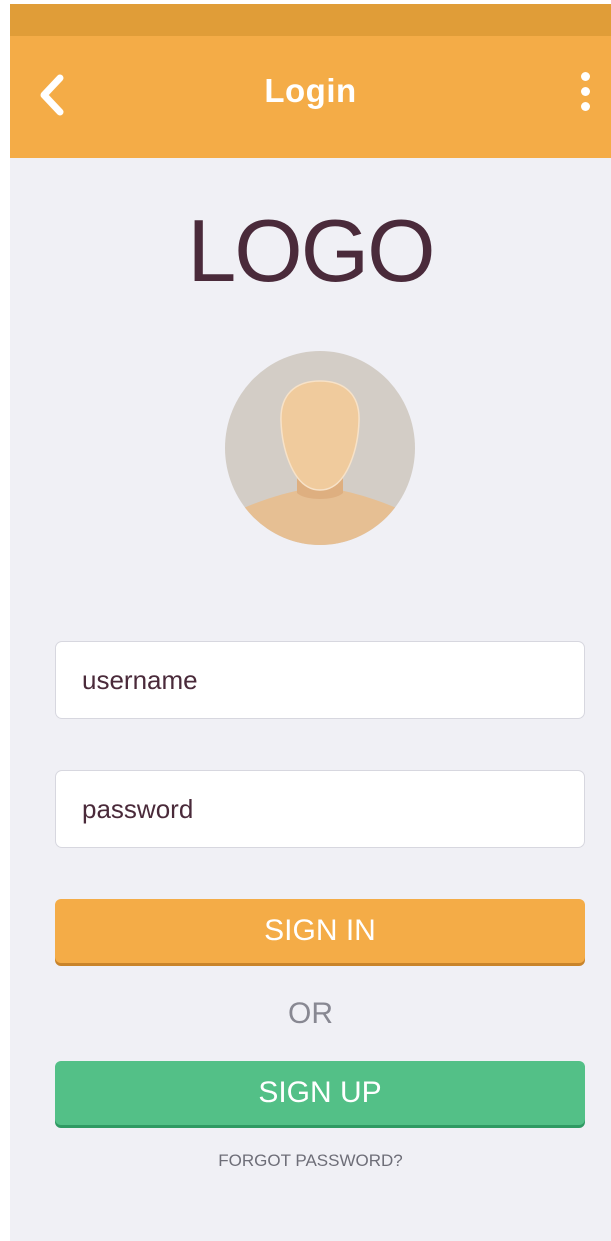  What do you see at coordinates (310, 20) in the screenshot?
I see `status-bar` at bounding box center [310, 20].